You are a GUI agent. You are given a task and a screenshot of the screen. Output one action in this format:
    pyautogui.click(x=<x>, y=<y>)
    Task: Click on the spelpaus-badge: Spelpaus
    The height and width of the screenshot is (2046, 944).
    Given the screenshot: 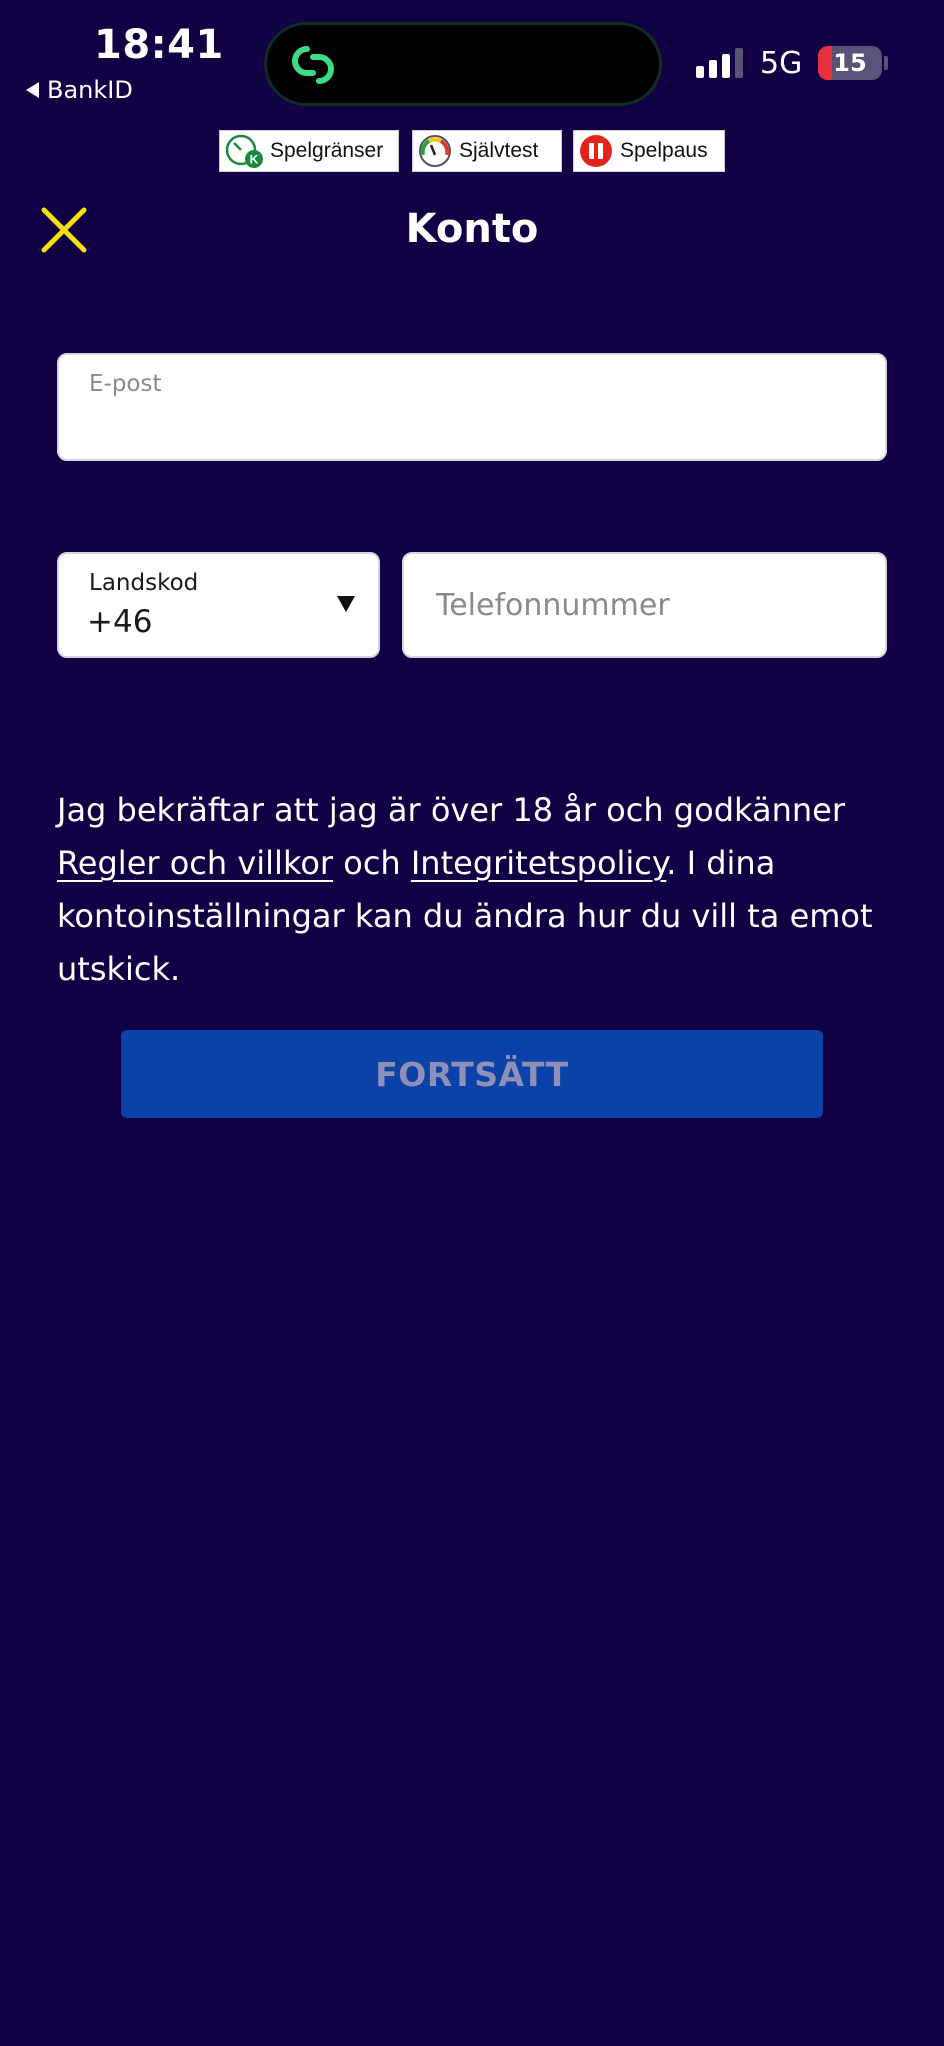 What is the action you would take?
    pyautogui.click(x=649, y=151)
    